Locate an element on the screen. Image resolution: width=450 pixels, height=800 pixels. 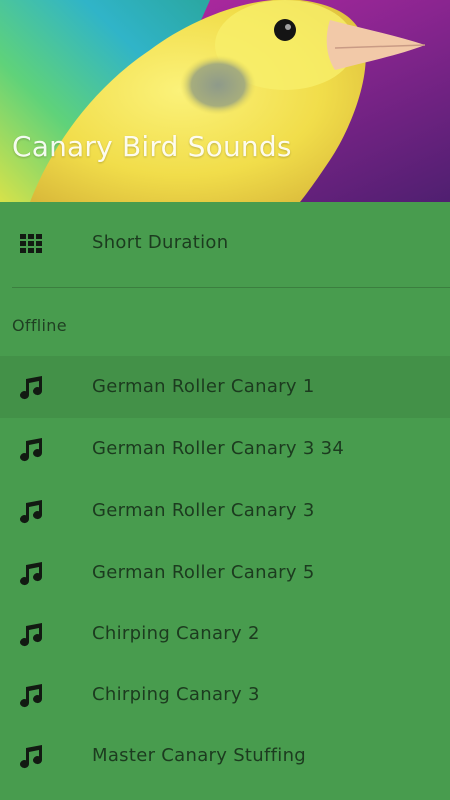
grid-icon is located at coordinates (32, 244).